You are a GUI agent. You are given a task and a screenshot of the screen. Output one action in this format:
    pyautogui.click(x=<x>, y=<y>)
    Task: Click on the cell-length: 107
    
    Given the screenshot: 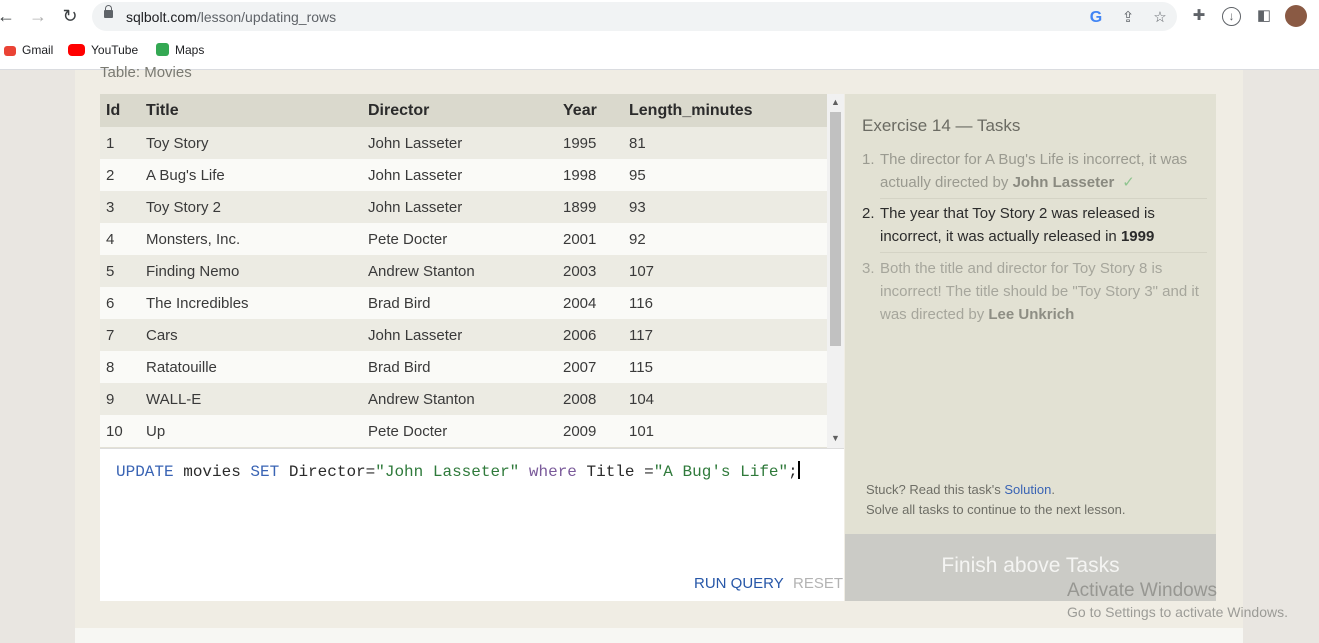 What is the action you would take?
    pyautogui.click(x=642, y=271)
    